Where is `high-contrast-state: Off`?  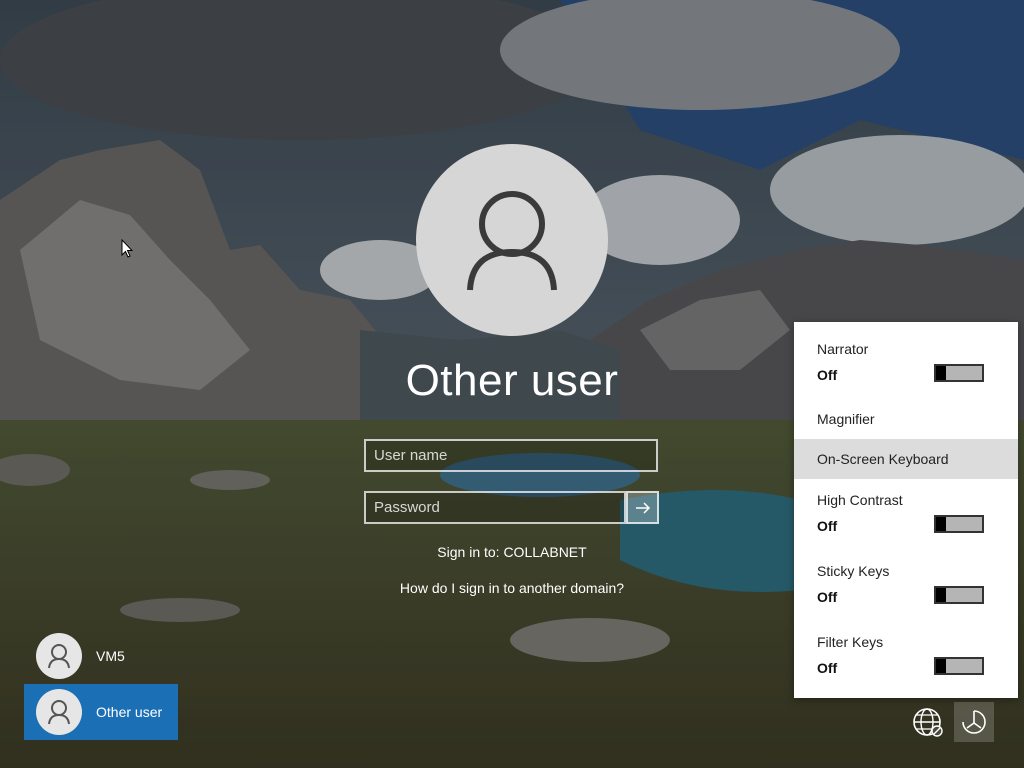
high-contrast-state: Off is located at coordinates (827, 526).